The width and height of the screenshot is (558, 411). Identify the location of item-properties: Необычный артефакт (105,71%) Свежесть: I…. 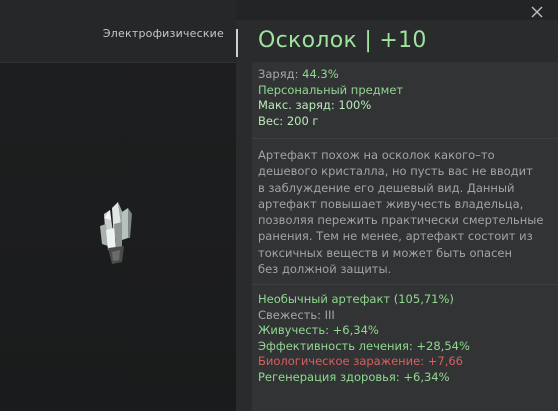
(364, 338).